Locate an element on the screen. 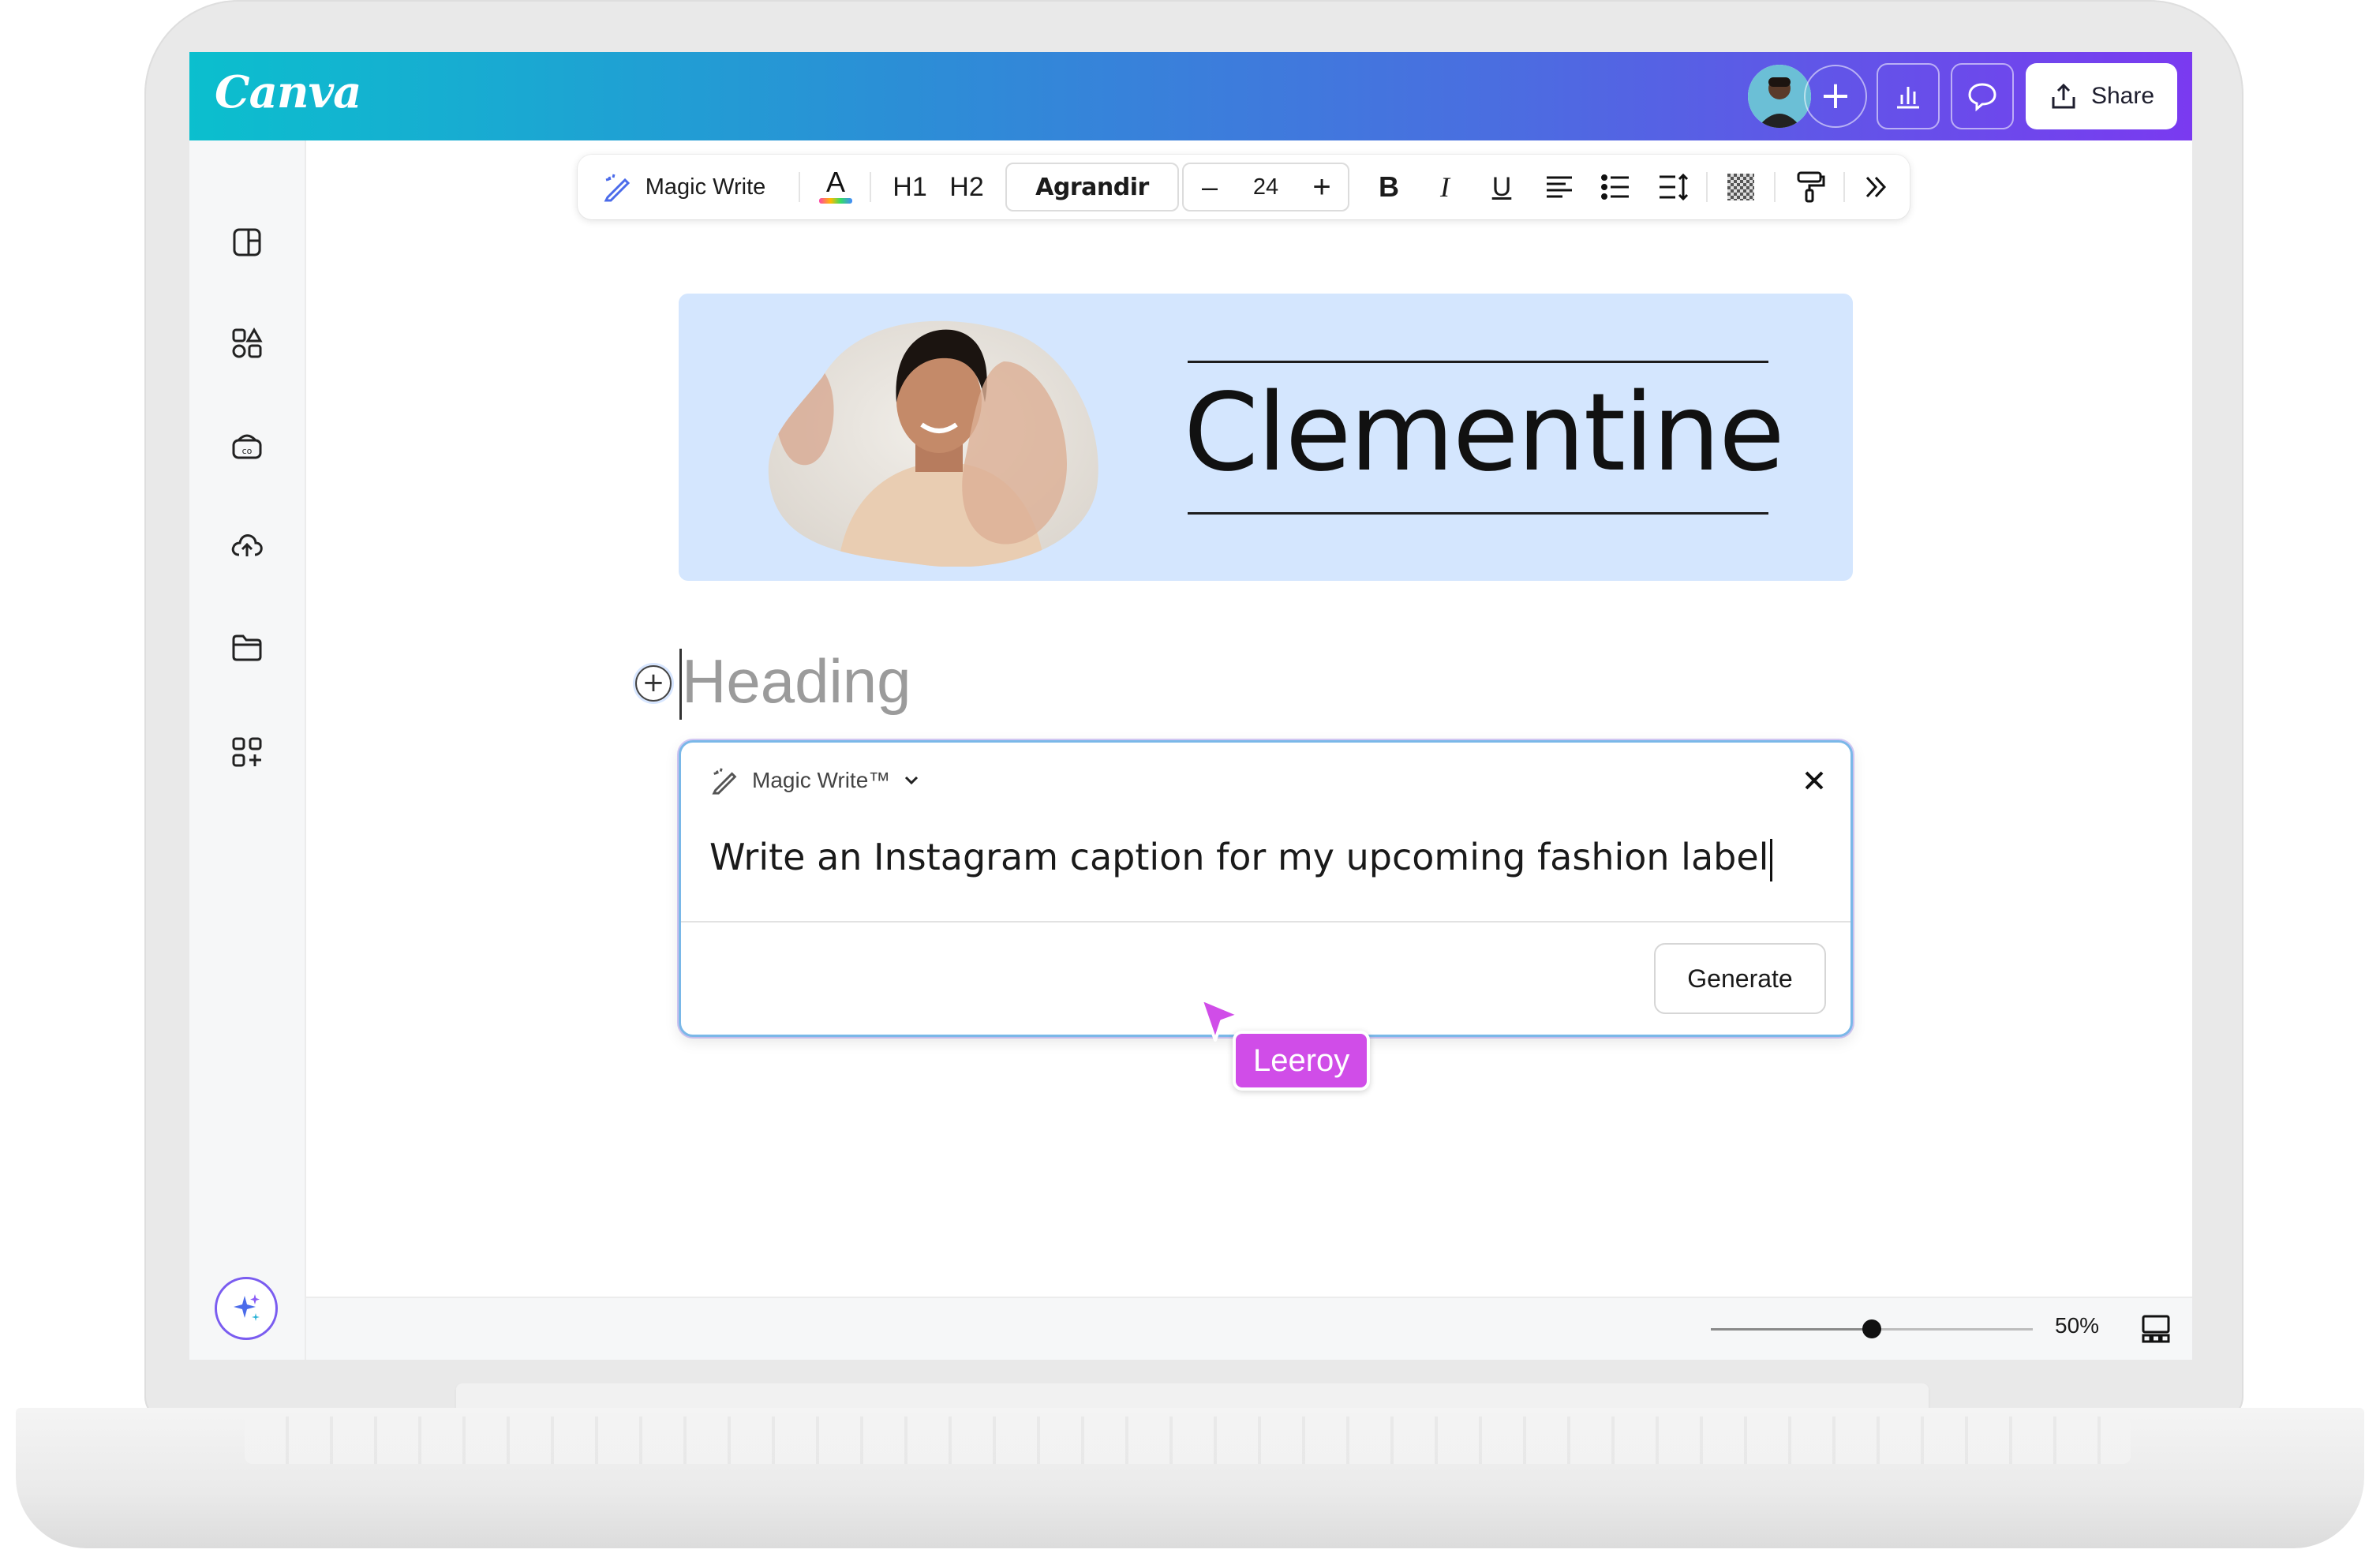 This screenshot has height=1557, width=2380. paint-roller-icon is located at coordinates (1811, 187).